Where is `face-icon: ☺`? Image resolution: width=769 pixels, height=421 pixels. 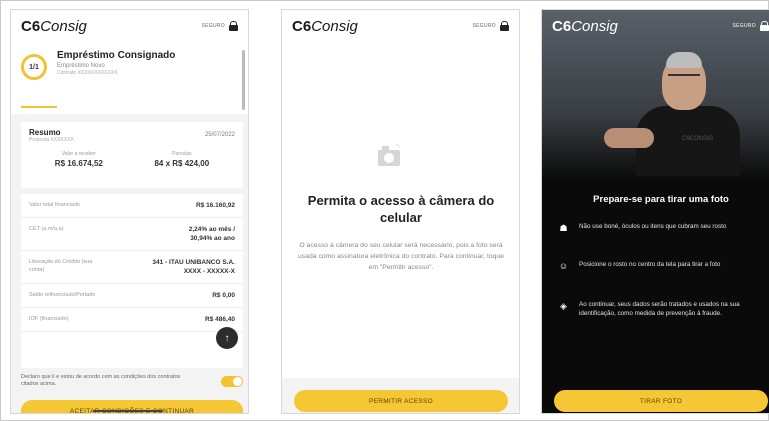
face-icon: ☺ is located at coordinates (563, 266).